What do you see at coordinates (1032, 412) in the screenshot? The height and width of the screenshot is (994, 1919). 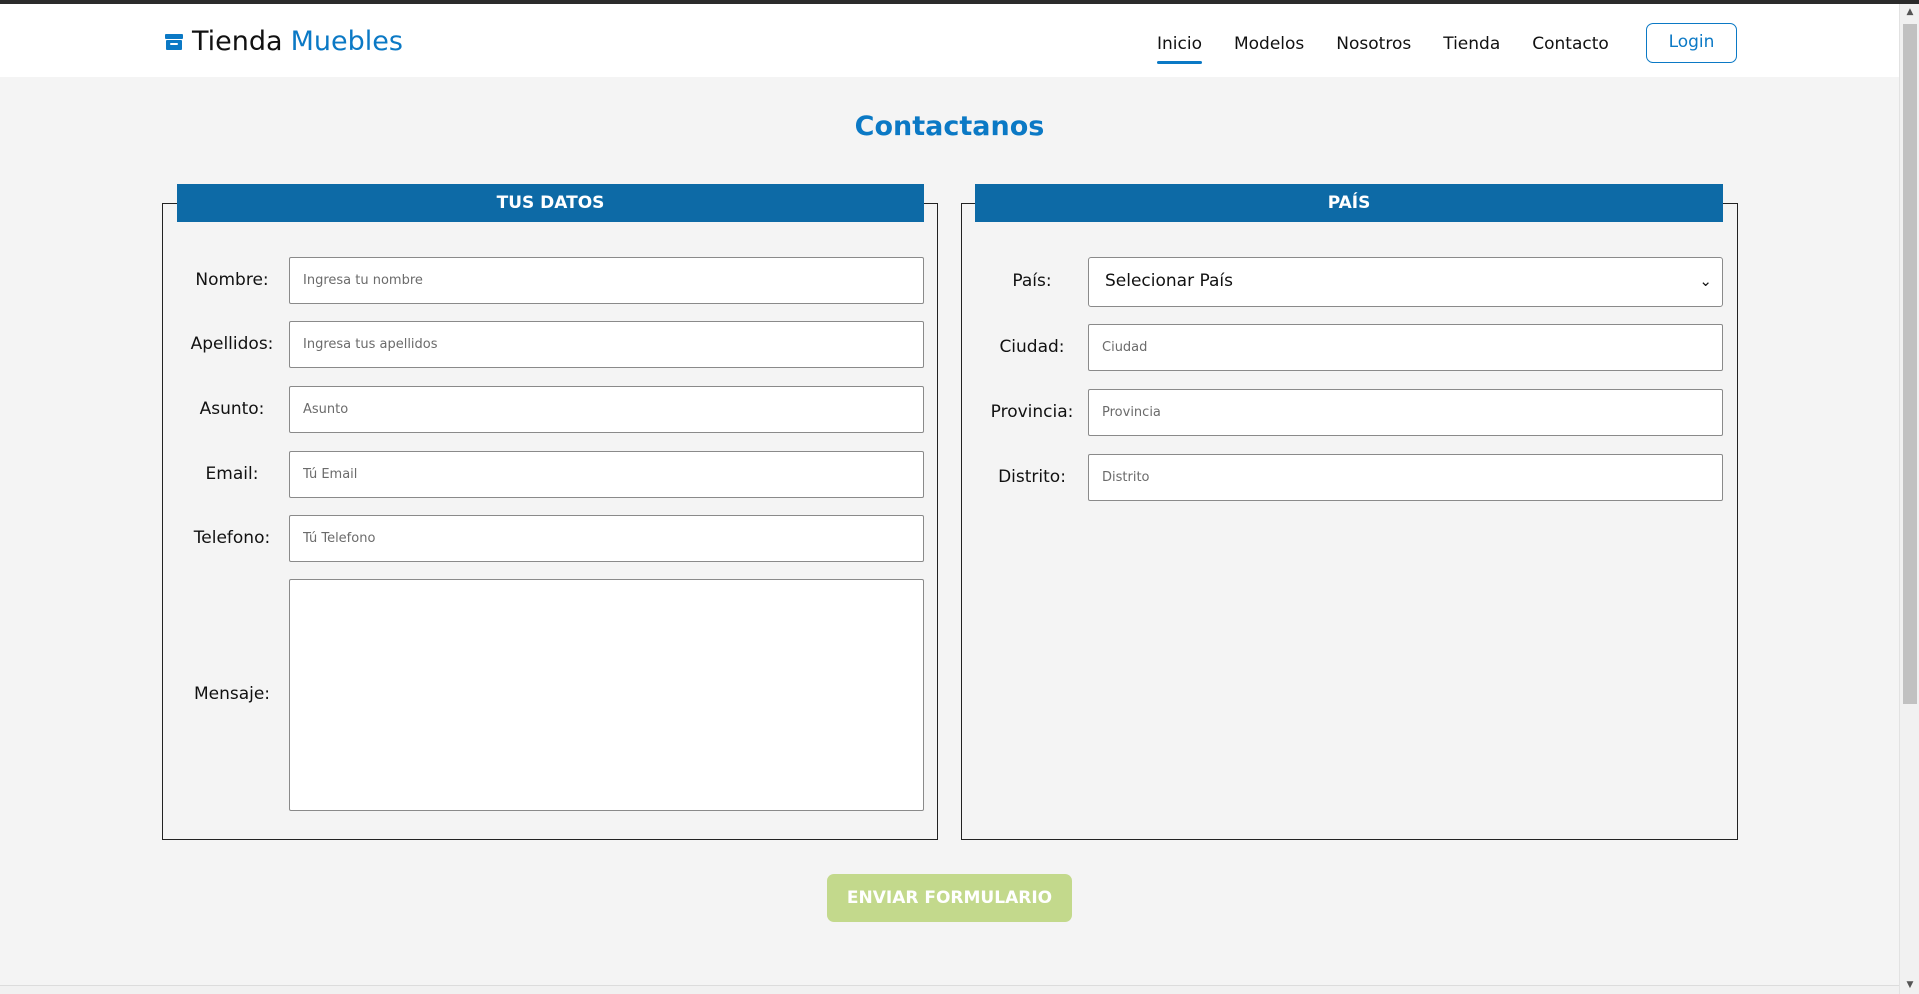 I see `provincia-label: Provincia:` at bounding box center [1032, 412].